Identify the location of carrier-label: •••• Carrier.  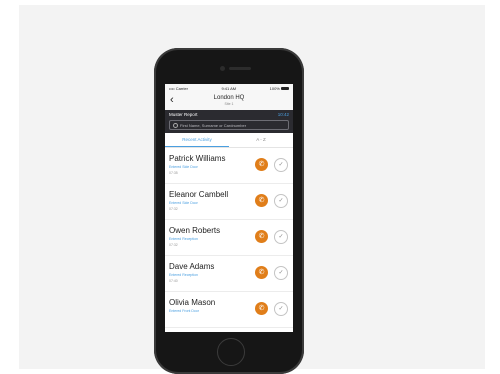
(178, 88).